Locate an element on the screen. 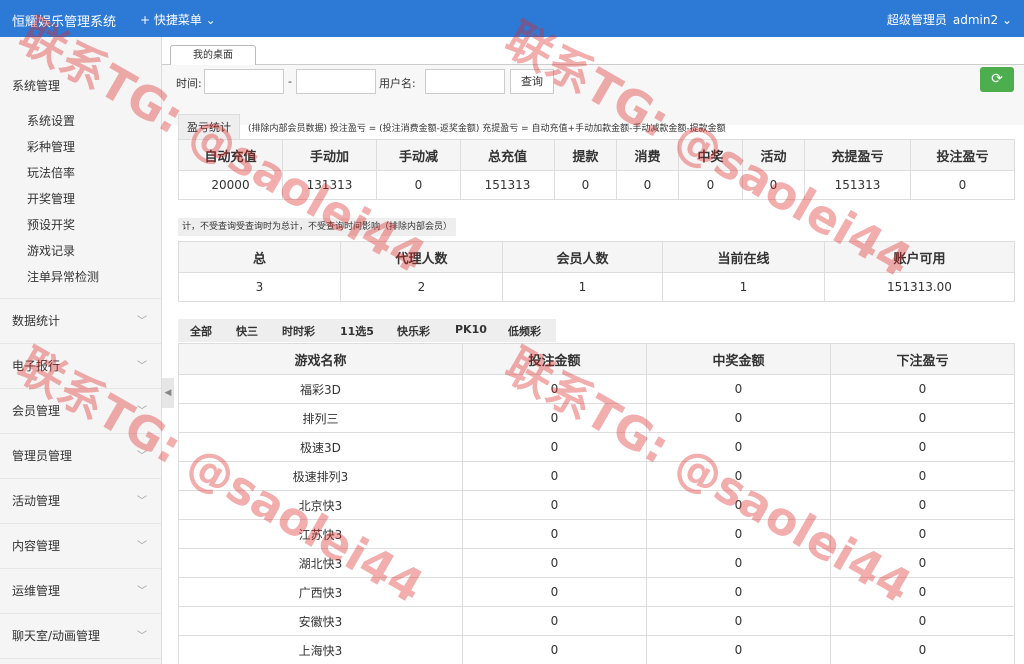  sidebar-group-system: 系统管理 is located at coordinates (80, 86).